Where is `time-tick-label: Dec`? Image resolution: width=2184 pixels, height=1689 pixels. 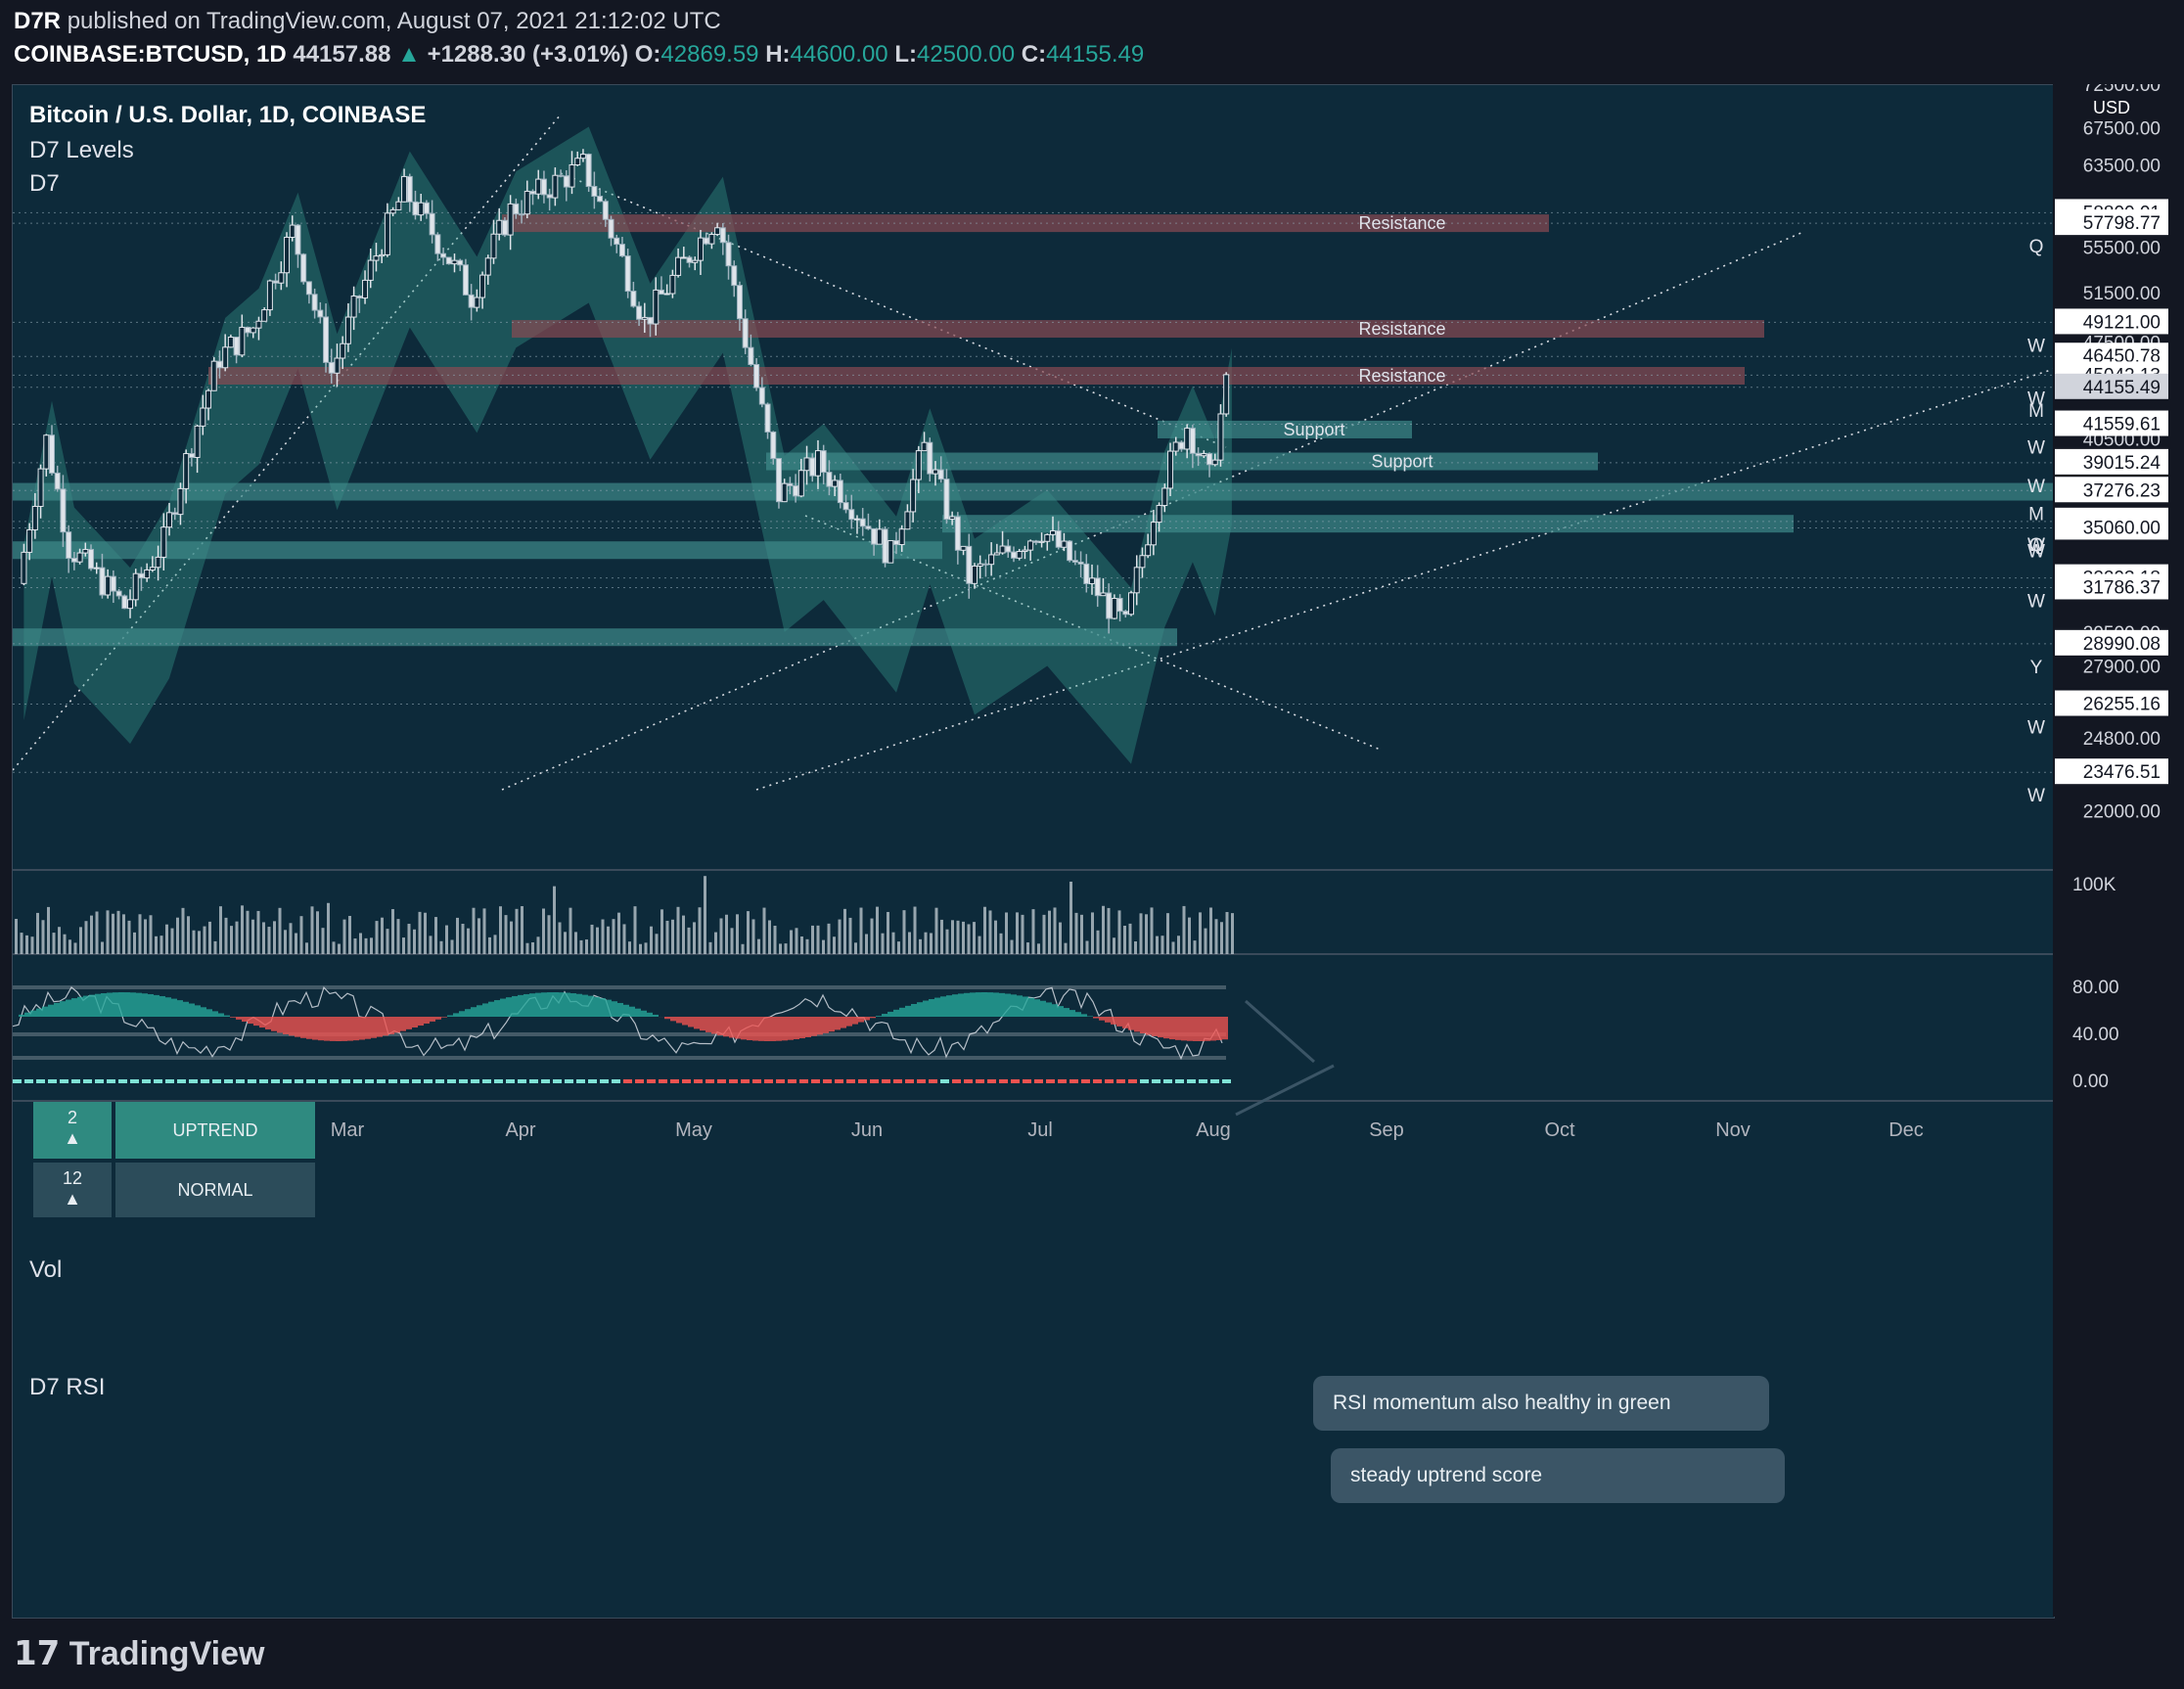 time-tick-label: Dec is located at coordinates (1906, 1130).